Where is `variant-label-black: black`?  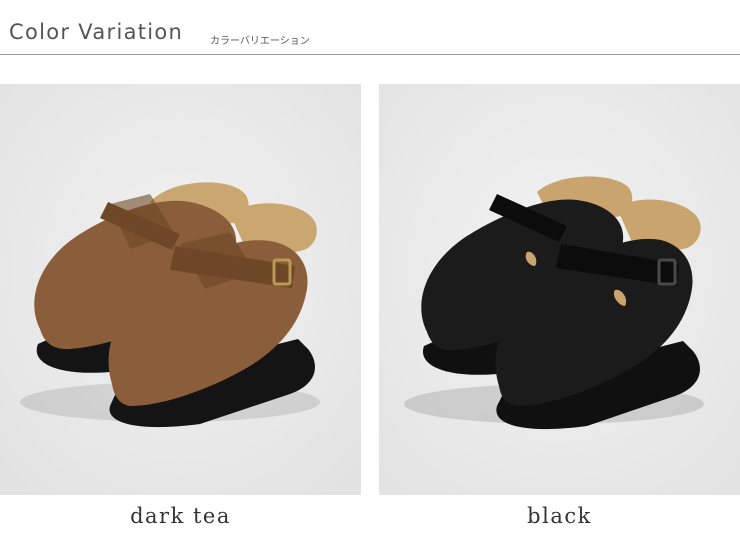
variant-label-black: black is located at coordinates (559, 516).